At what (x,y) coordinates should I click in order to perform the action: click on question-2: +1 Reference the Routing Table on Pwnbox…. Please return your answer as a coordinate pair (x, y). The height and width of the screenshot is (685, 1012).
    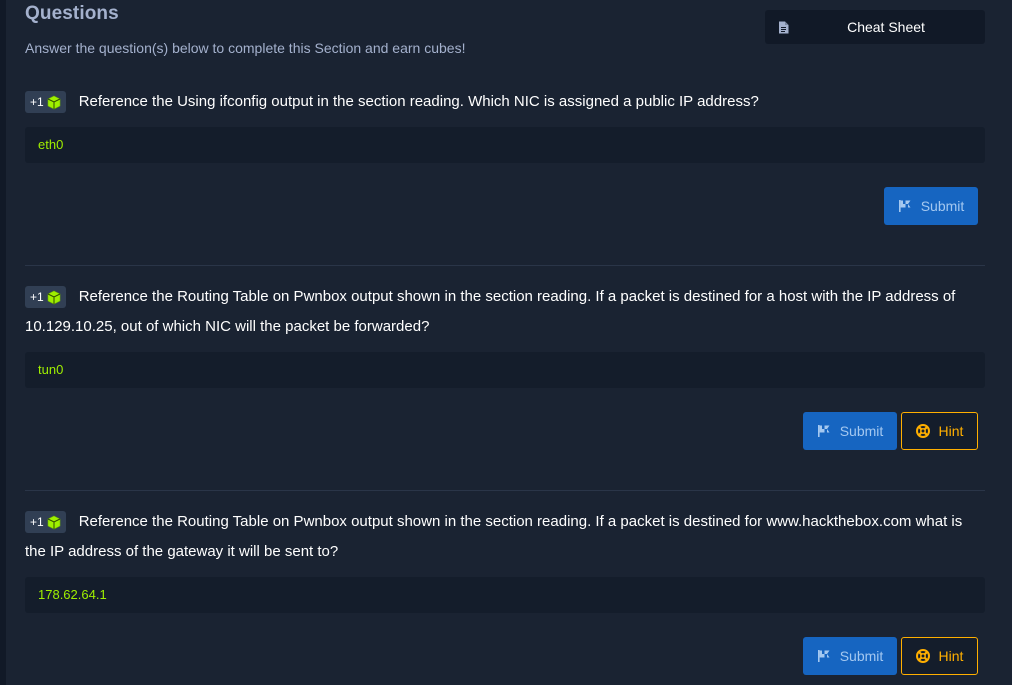
    Looking at the image, I should click on (505, 312).